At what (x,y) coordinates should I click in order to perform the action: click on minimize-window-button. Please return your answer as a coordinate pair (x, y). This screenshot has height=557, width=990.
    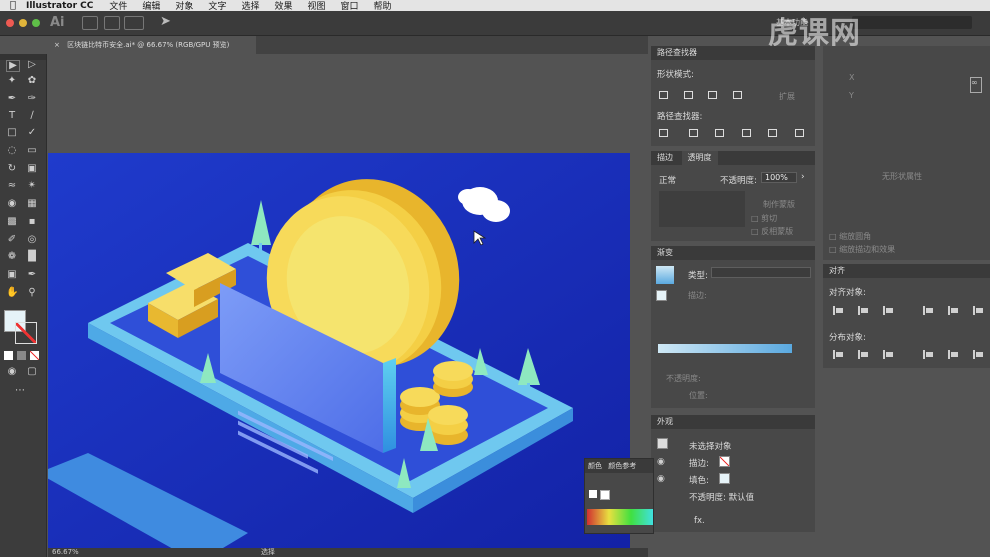
    Looking at the image, I should click on (23, 23).